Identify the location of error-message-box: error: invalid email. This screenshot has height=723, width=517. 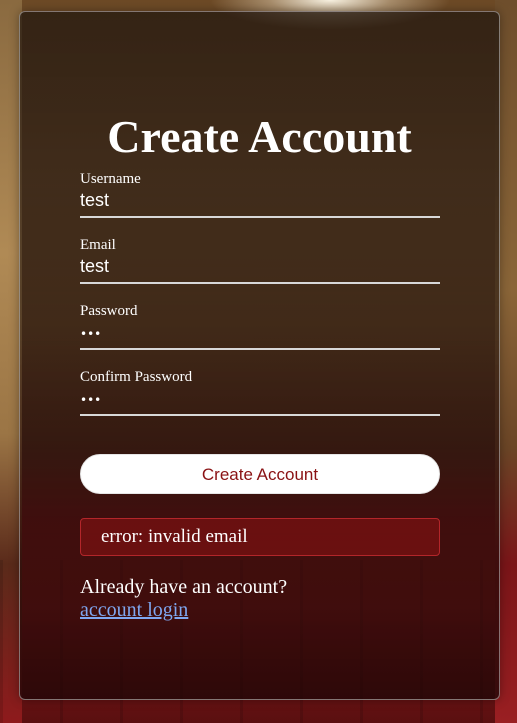
(260, 537).